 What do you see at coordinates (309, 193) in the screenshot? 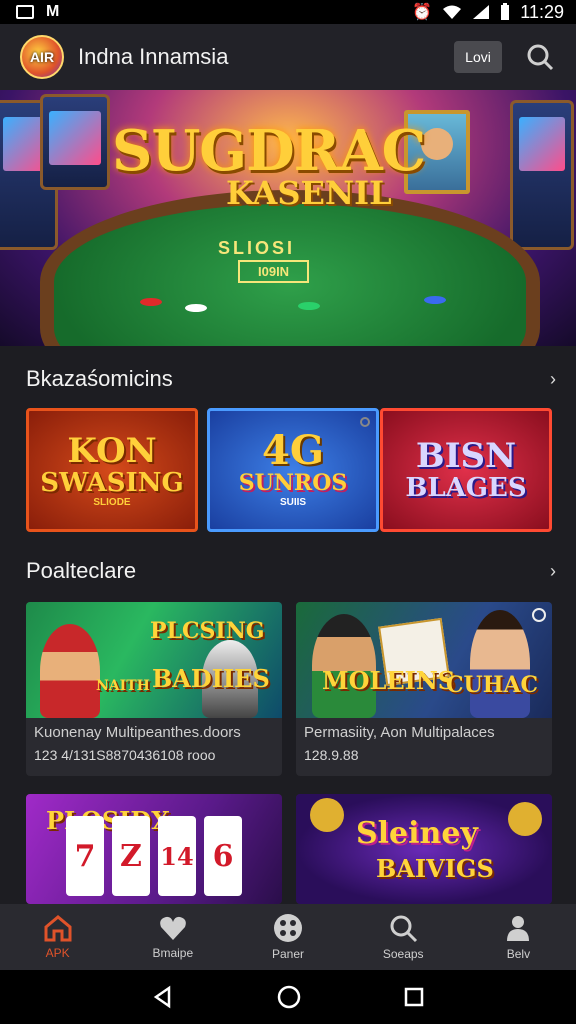
I see `hero-subtitle: KASENIL` at bounding box center [309, 193].